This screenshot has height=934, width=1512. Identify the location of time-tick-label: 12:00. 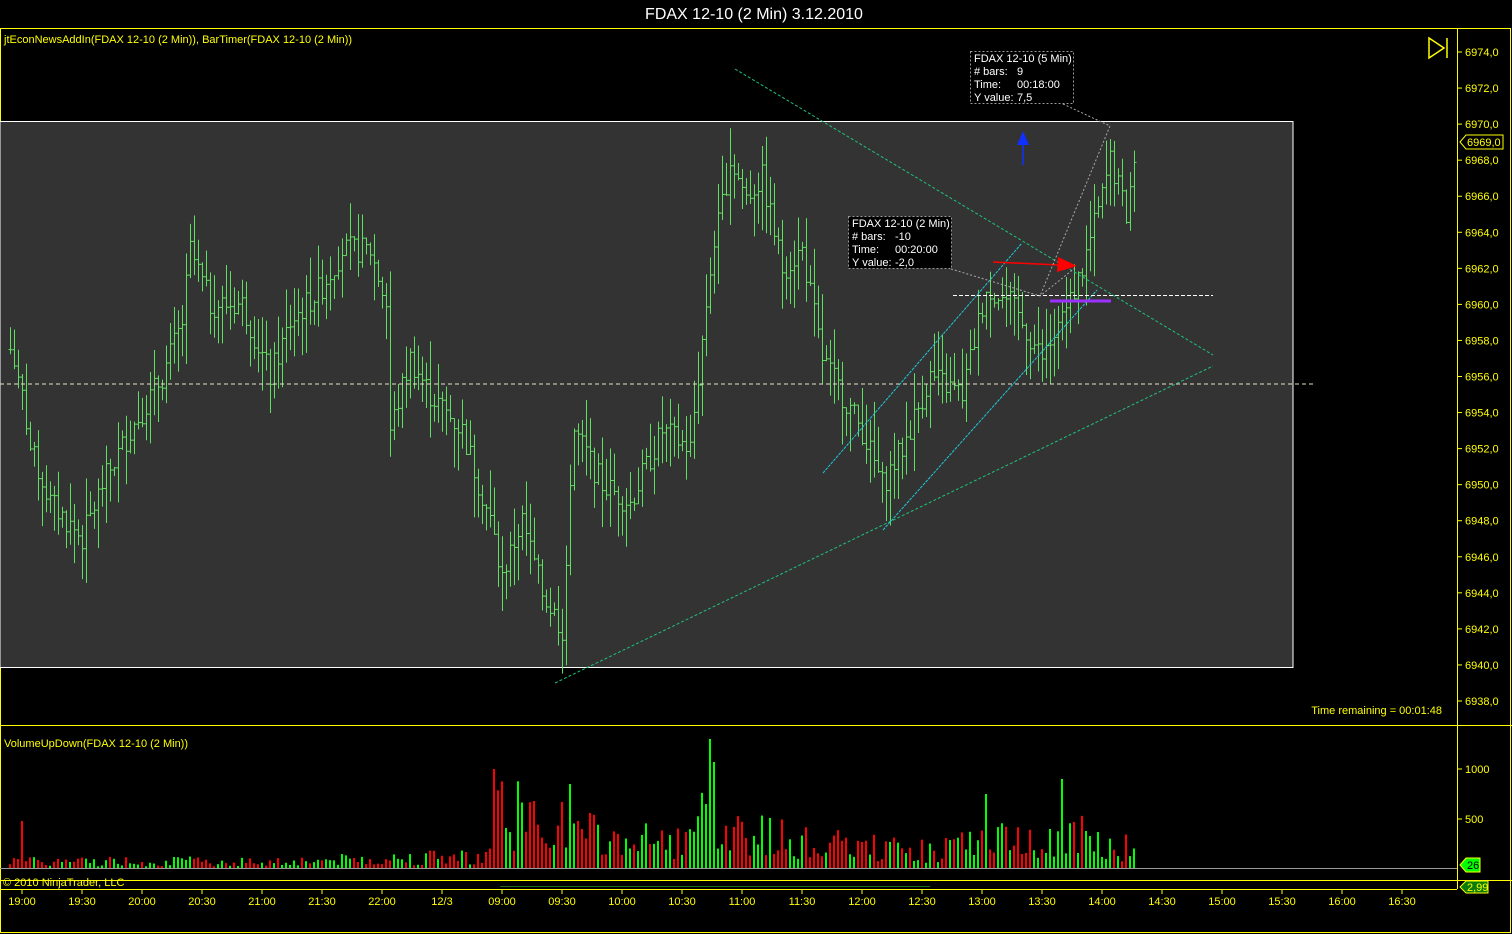
(862, 902).